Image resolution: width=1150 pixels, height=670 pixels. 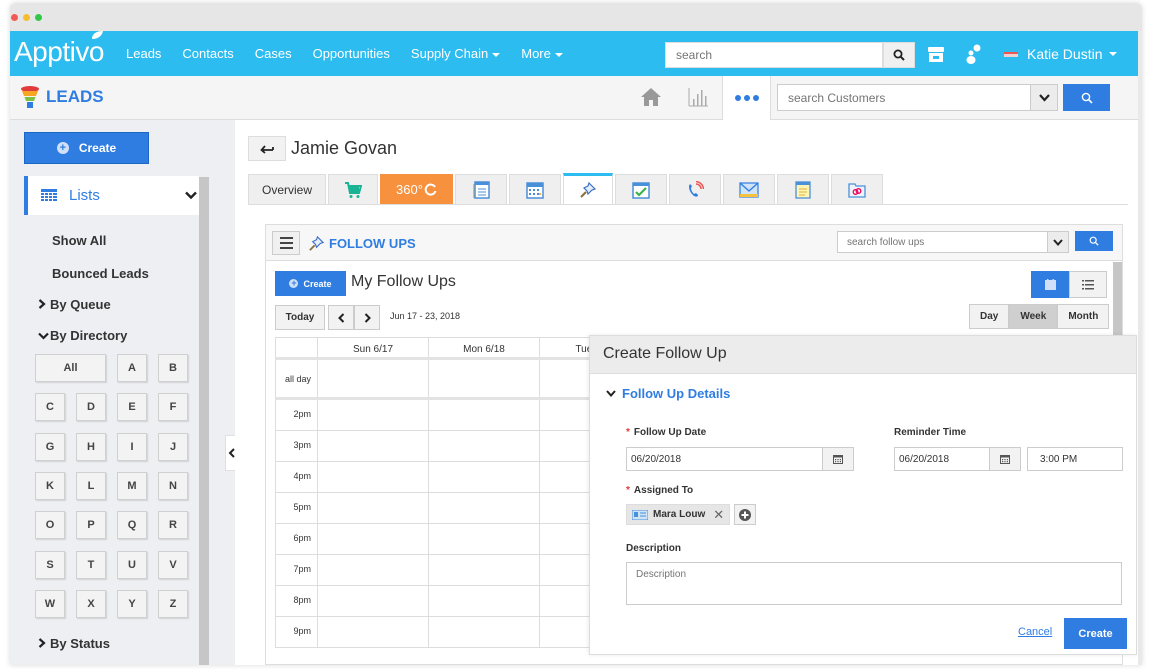 What do you see at coordinates (535, 189) in the screenshot?
I see `tab-calendar` at bounding box center [535, 189].